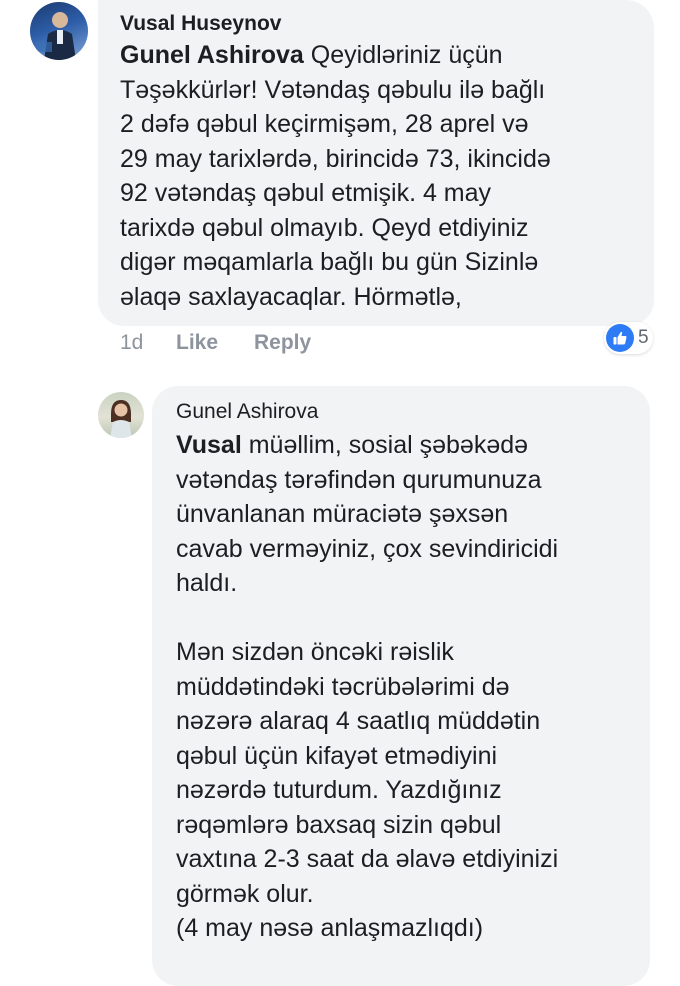 Image resolution: width=680 pixels, height=986 pixels. Describe the element at coordinates (200, 24) in the screenshot. I see `comment-author-name: Vusal Huseynov` at that location.